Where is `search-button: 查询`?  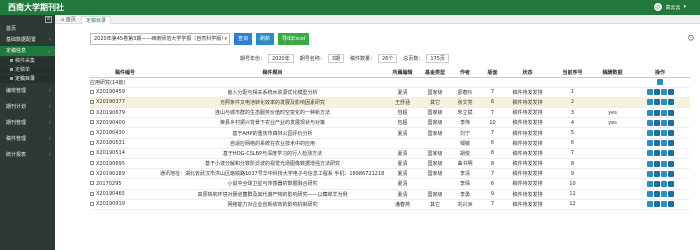
search-button: 查询 is located at coordinates (243, 39).